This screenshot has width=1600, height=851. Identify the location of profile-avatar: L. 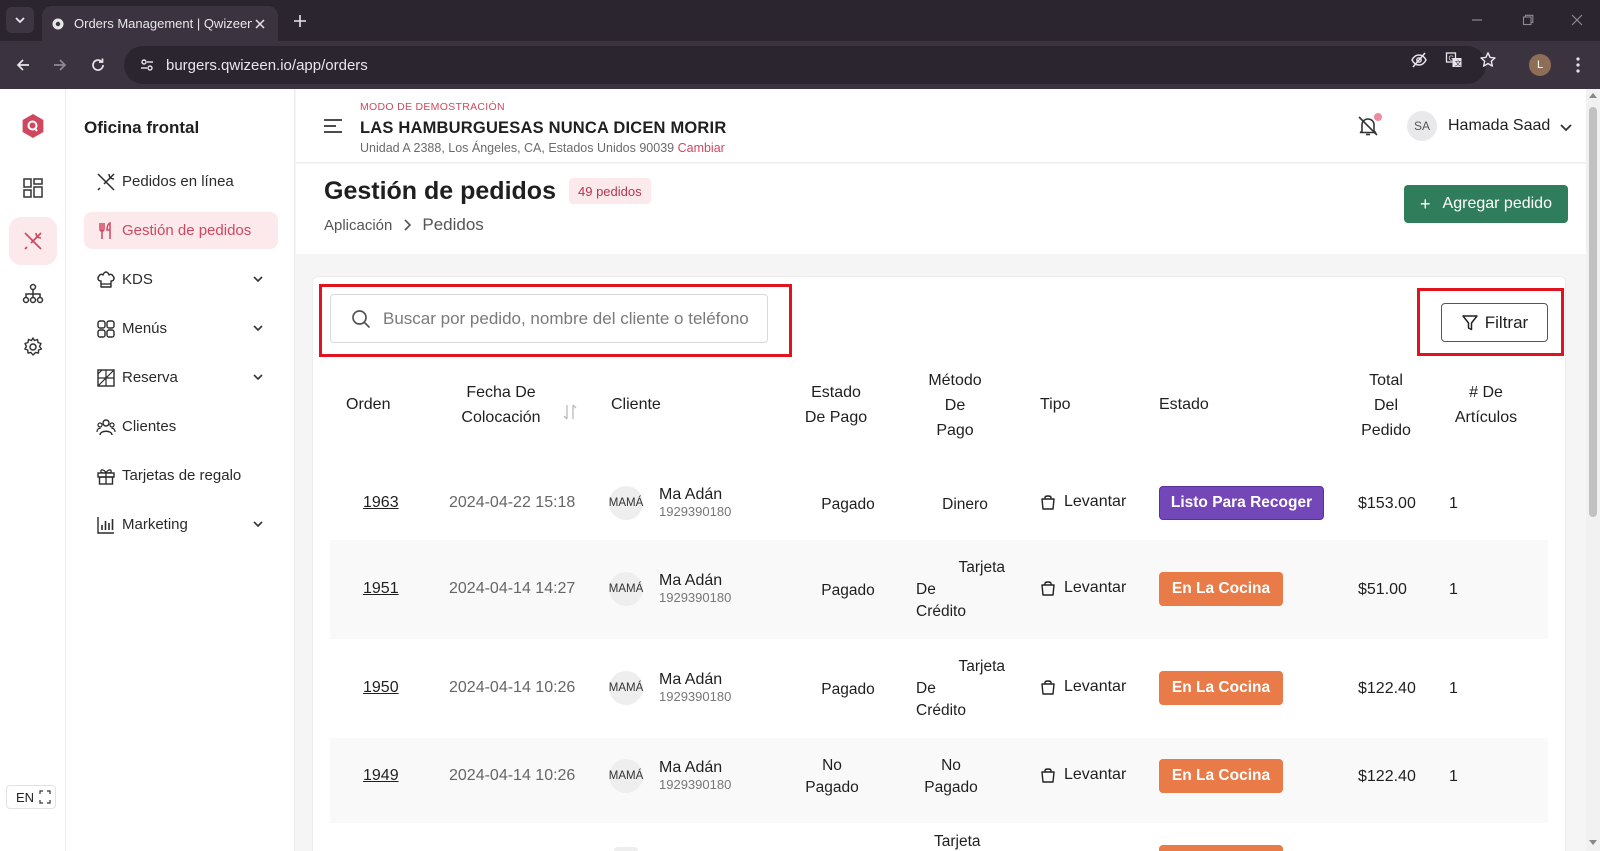
(1540, 65).